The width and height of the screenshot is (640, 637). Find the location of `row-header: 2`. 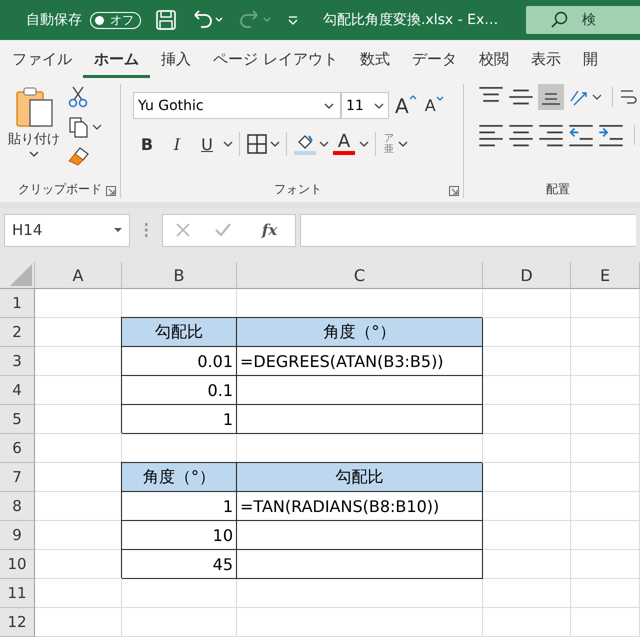

row-header: 2 is located at coordinates (17, 332).